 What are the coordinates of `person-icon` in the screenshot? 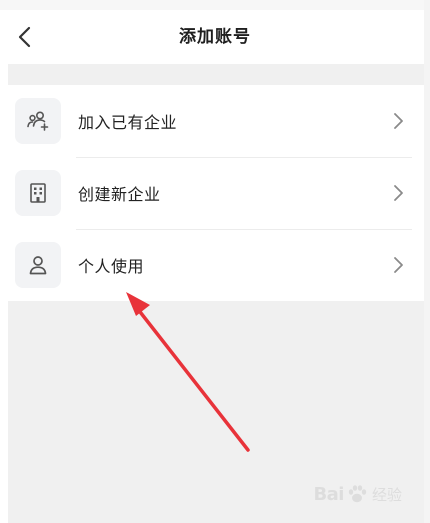 It's located at (38, 265).